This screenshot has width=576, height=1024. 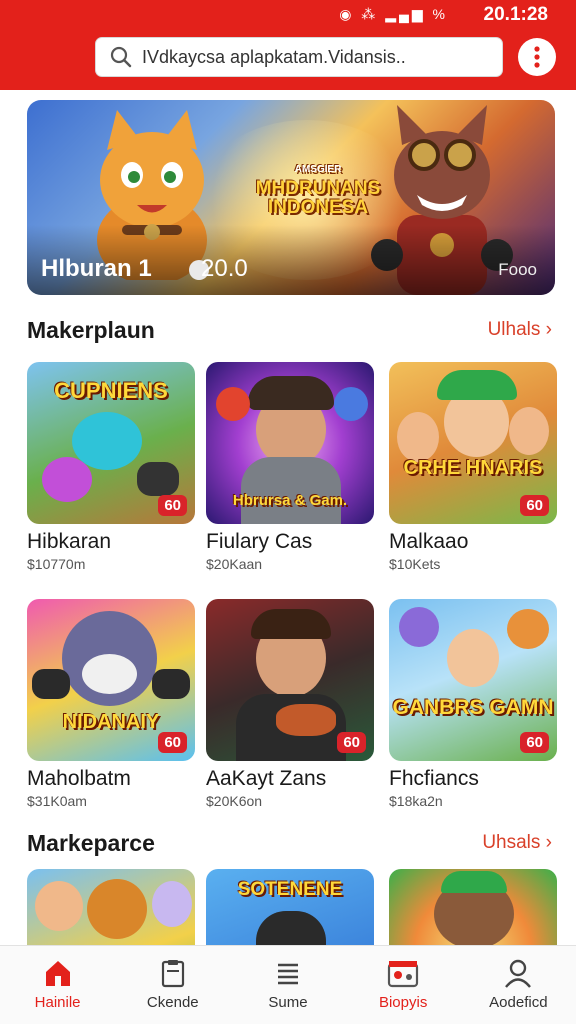 I want to click on thumbnail-title: CUPNIENS, so click(x=111, y=390).